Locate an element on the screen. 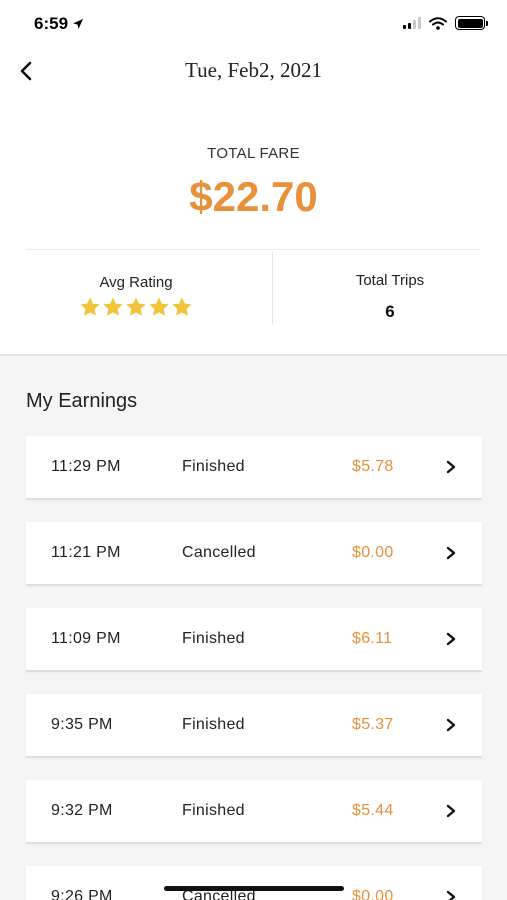 Image resolution: width=507 pixels, height=900 pixels. earning-row: 11:21 PM Cancelled $0.00 is located at coordinates (254, 554).